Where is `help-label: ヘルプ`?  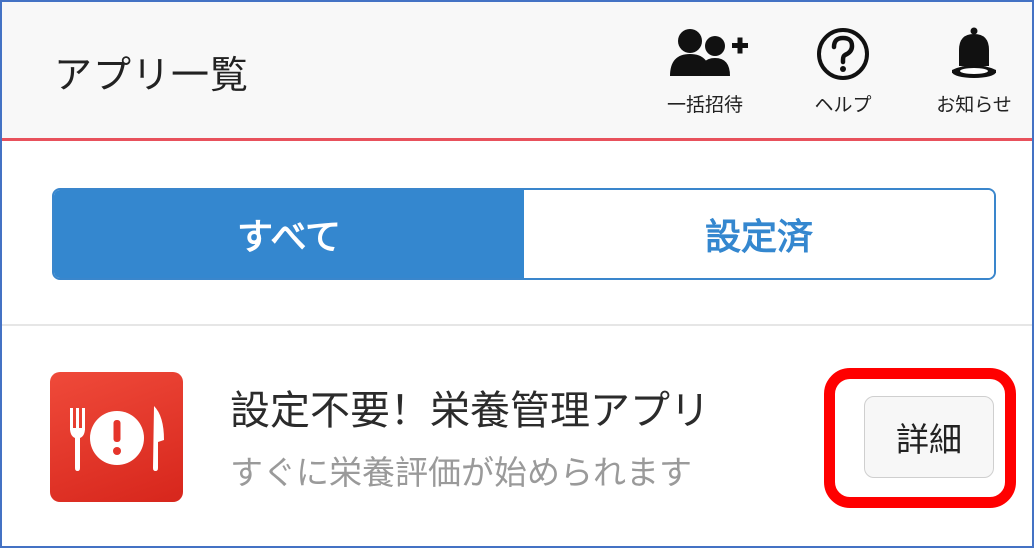 help-label: ヘルプ is located at coordinates (843, 105).